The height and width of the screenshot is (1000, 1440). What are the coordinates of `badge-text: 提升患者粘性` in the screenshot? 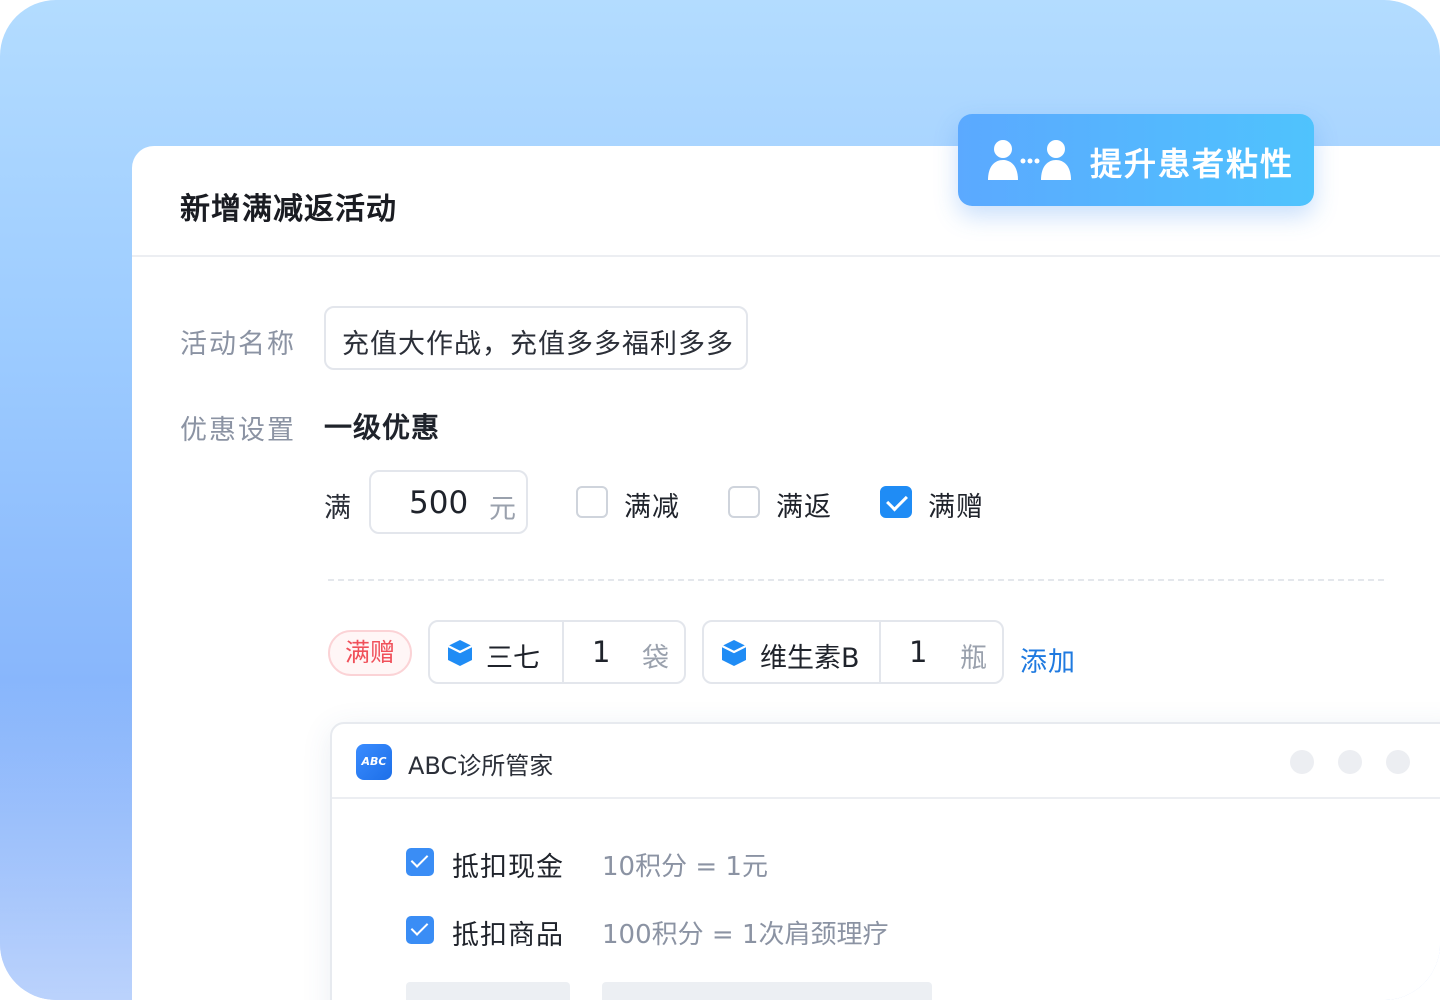 It's located at (1192, 164).